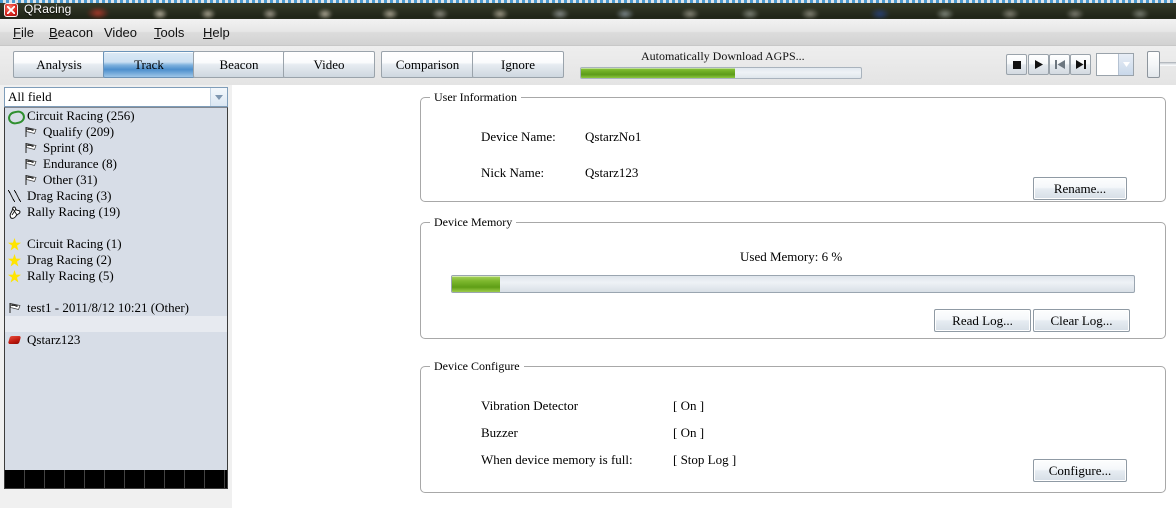 The image size is (1176, 508). What do you see at coordinates (689, 432) in the screenshot?
I see `buzzer-value: [ On ]` at bounding box center [689, 432].